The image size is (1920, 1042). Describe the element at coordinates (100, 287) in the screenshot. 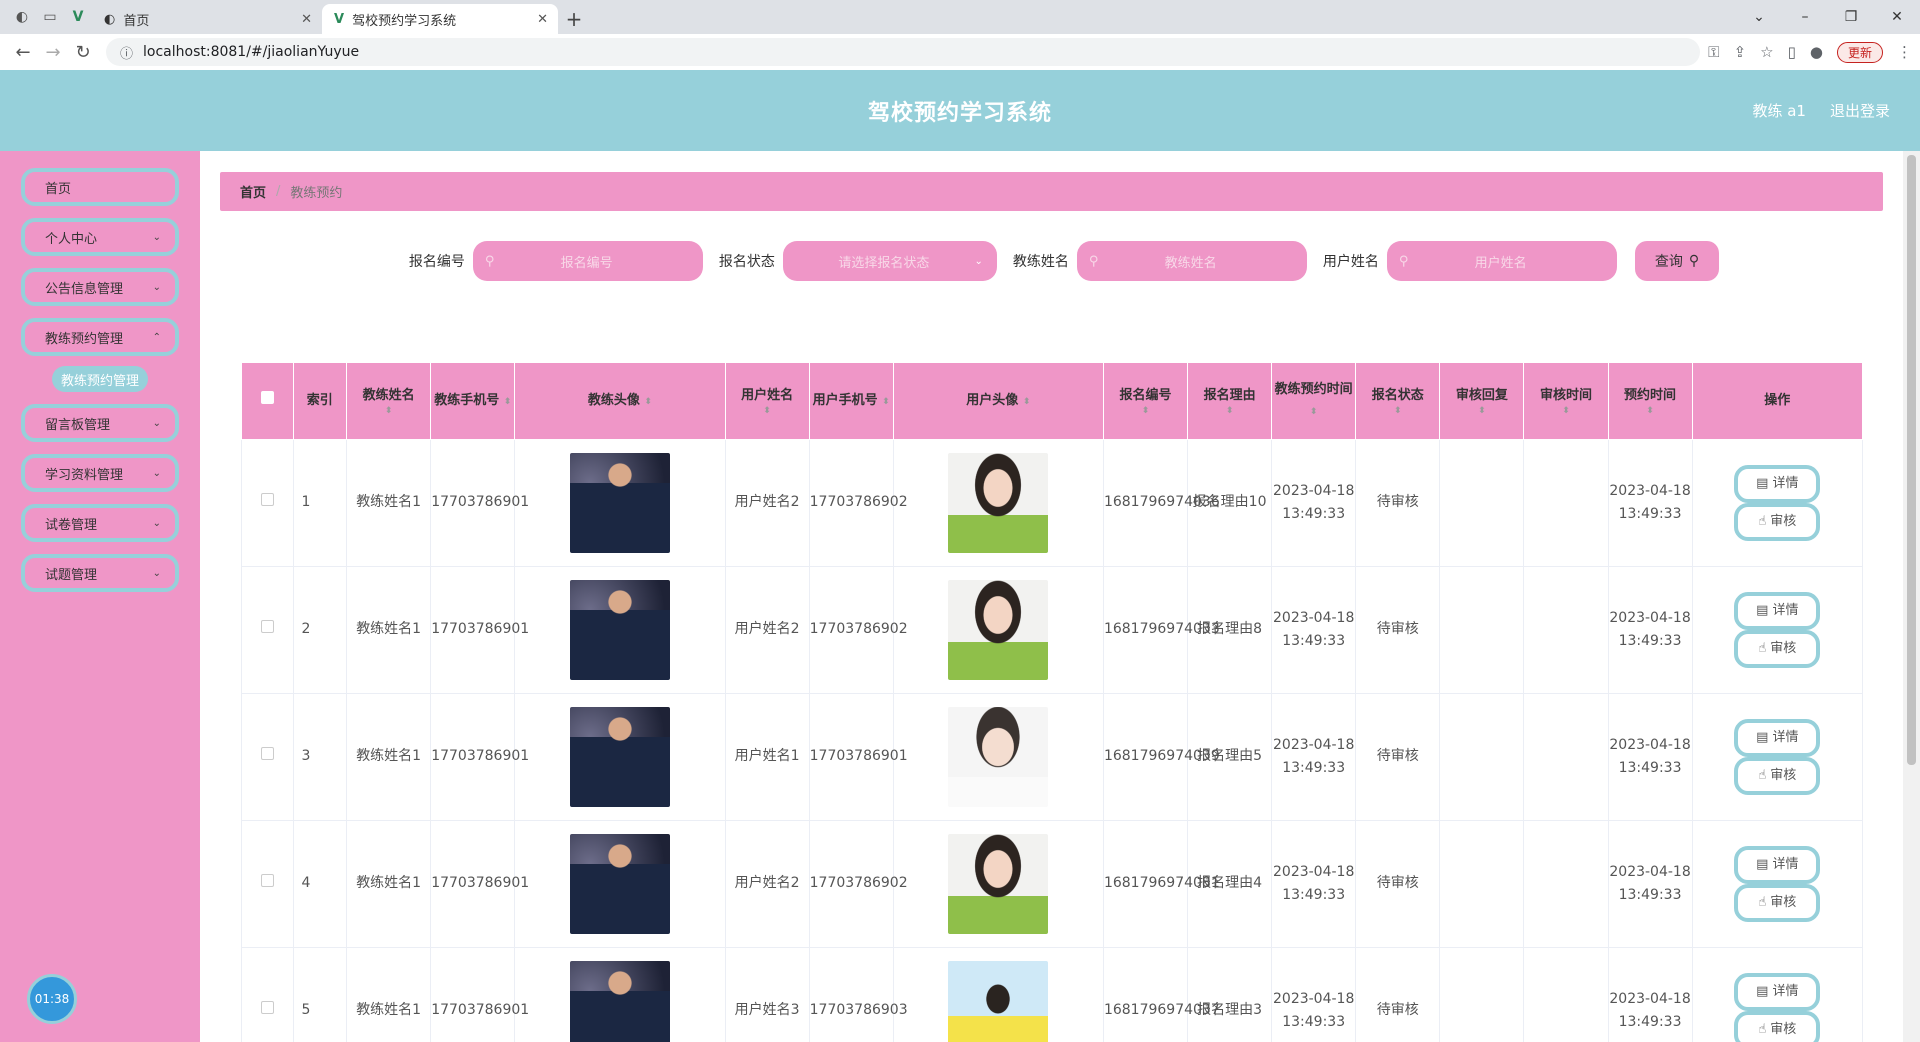

I see `sidebar-item-notice: 公告信息管理 ⌄` at that location.